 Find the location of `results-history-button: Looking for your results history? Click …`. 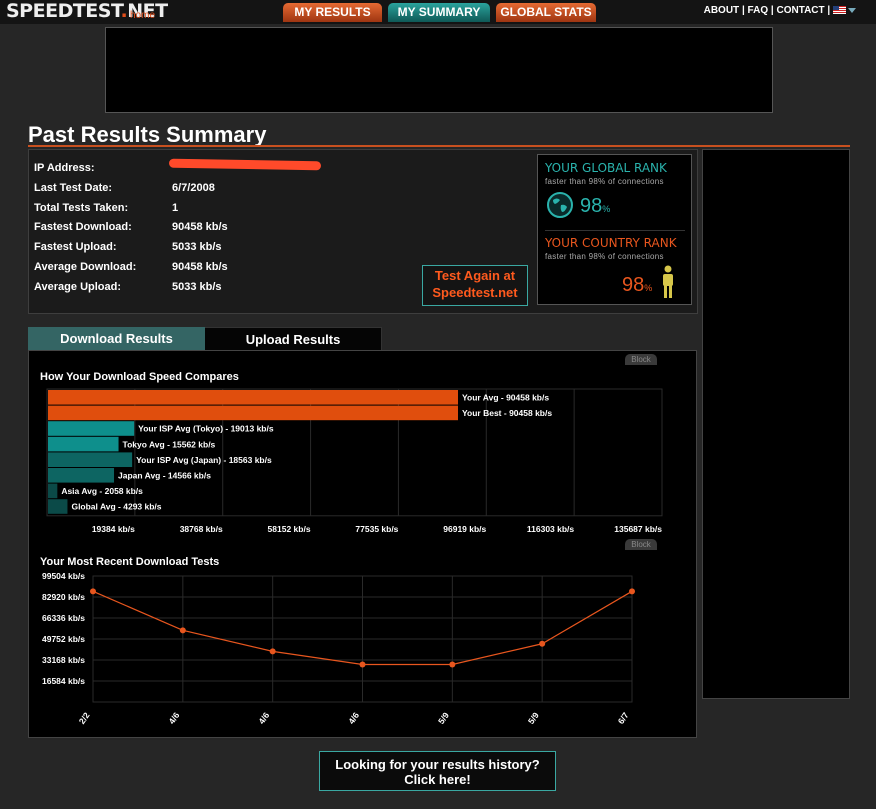

results-history-button: Looking for your results history? Click … is located at coordinates (437, 771).